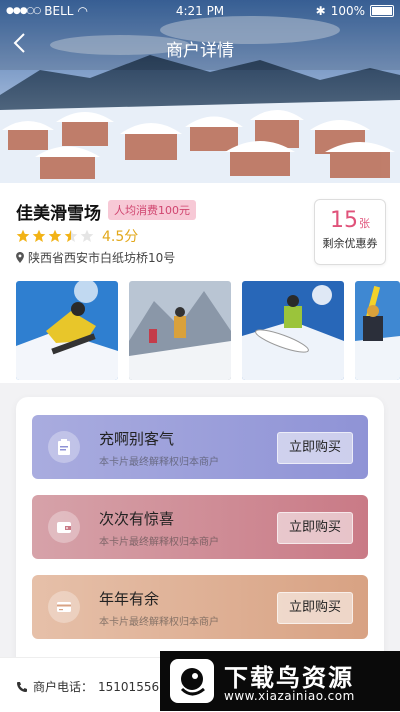  I want to click on coupon-label: 剩余优惠券, so click(350, 243).